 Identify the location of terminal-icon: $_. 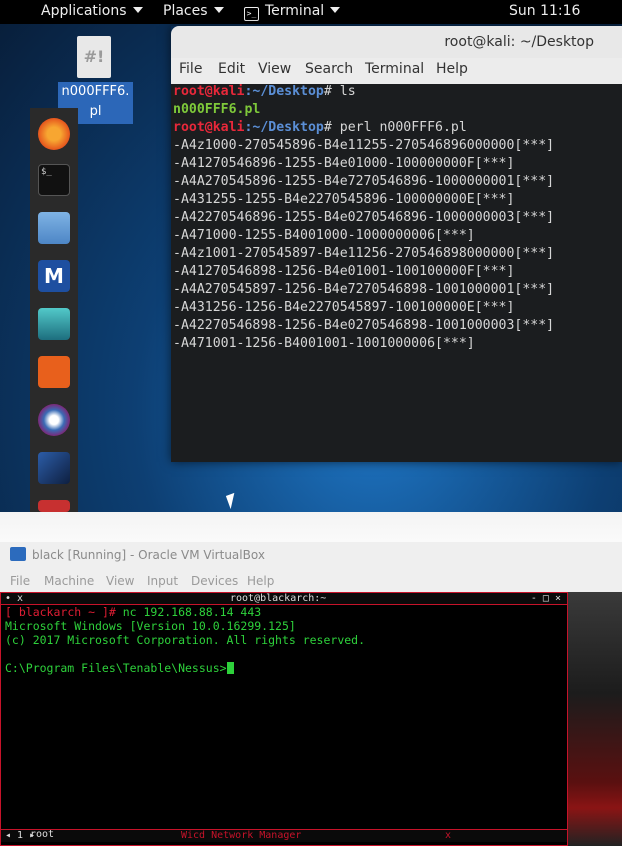
(54, 180).